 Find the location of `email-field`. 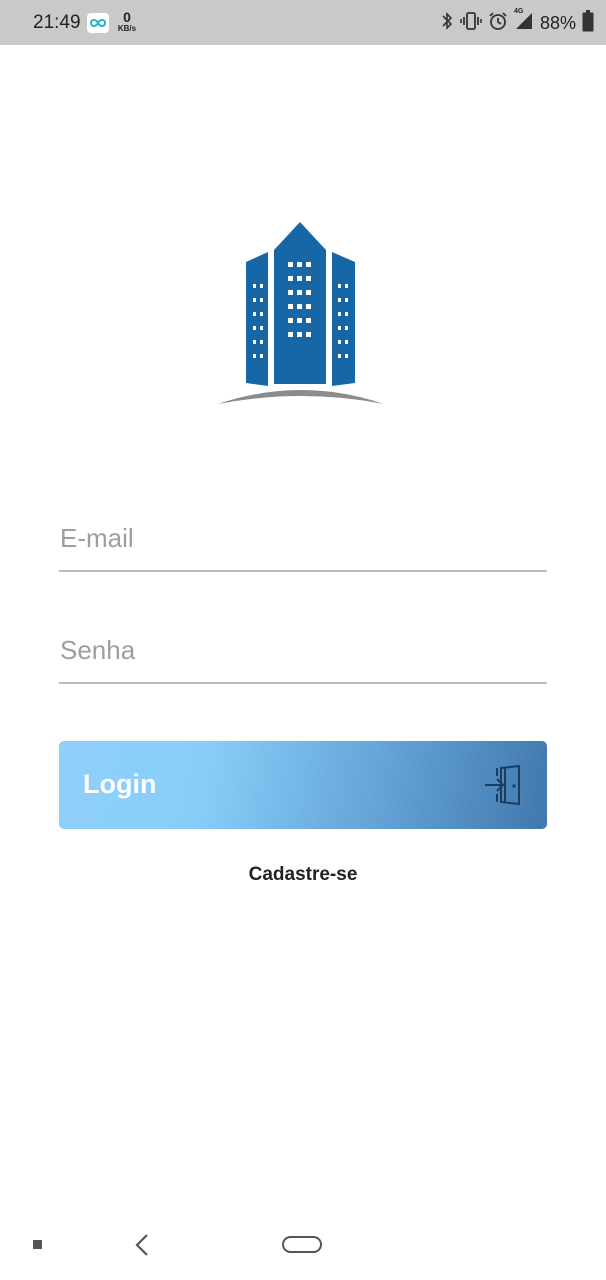

email-field is located at coordinates (303, 541).